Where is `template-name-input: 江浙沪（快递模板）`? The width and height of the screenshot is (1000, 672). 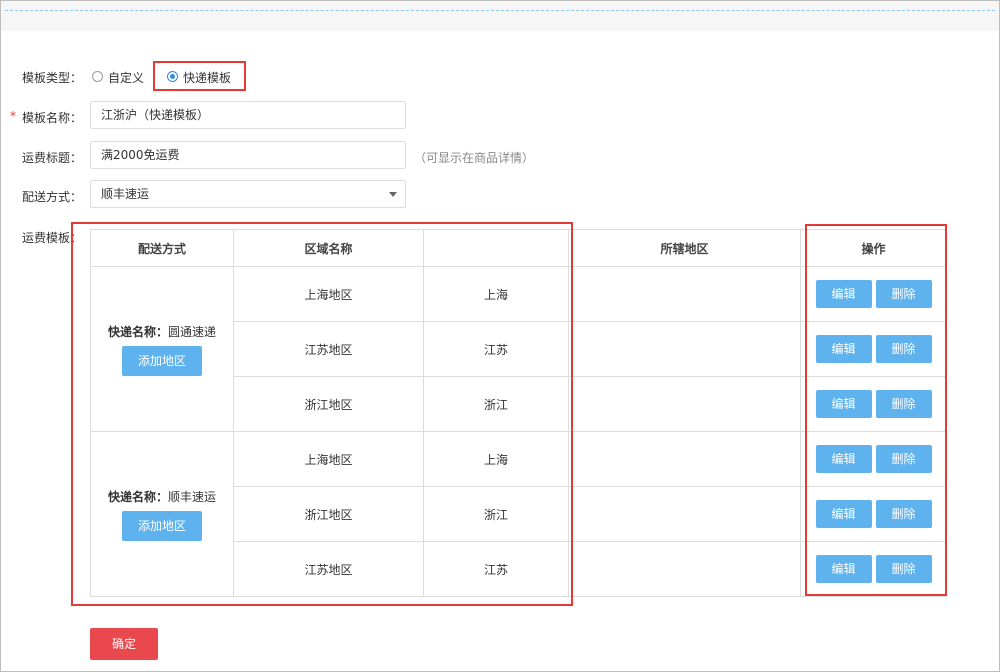 template-name-input: 江浙沪（快递模板） is located at coordinates (248, 115).